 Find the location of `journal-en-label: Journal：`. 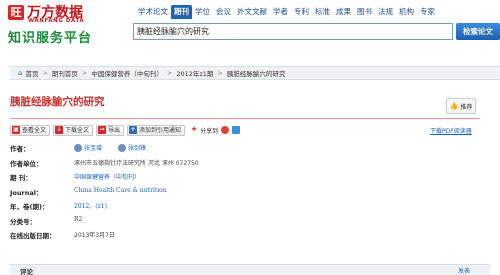

journal-en-label: Journal： is located at coordinates (26, 192).